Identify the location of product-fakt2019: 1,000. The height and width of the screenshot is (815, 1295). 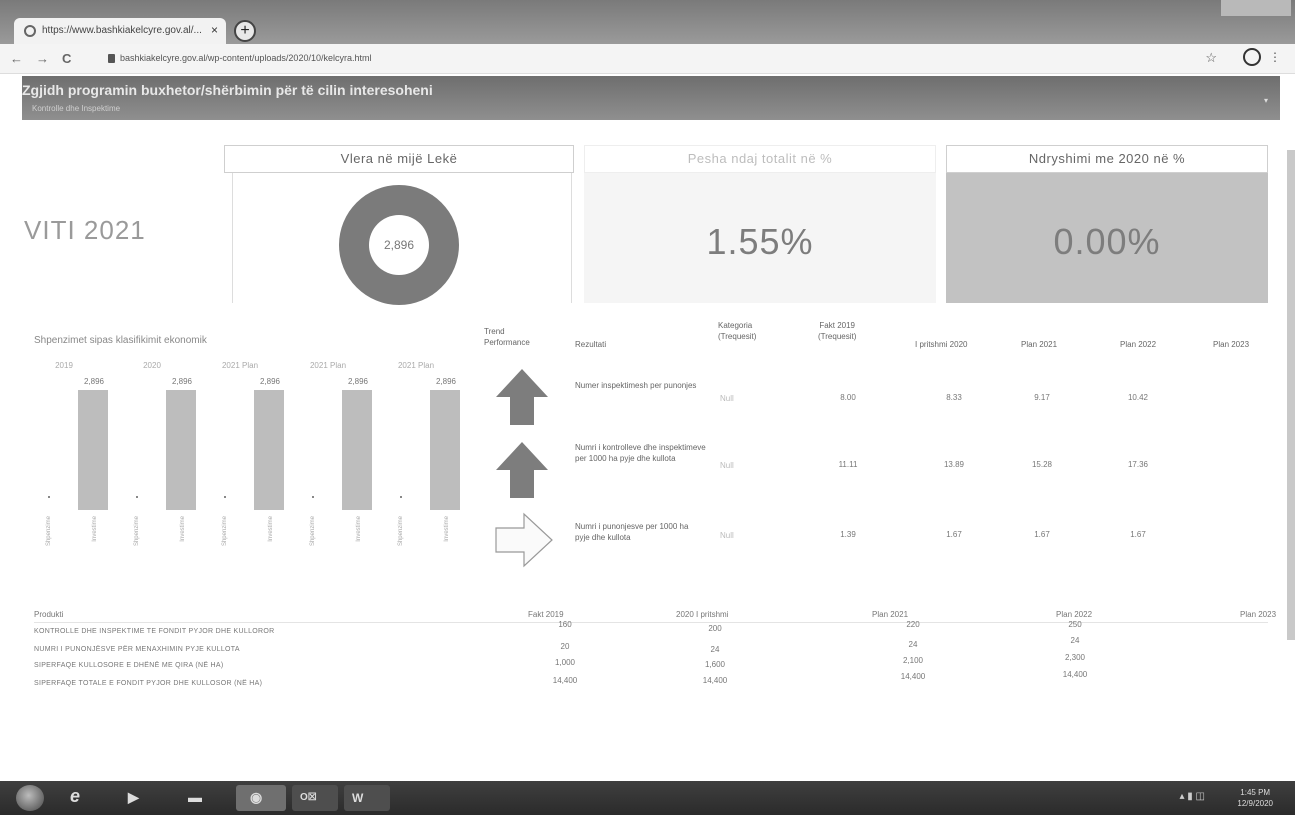
(565, 662).